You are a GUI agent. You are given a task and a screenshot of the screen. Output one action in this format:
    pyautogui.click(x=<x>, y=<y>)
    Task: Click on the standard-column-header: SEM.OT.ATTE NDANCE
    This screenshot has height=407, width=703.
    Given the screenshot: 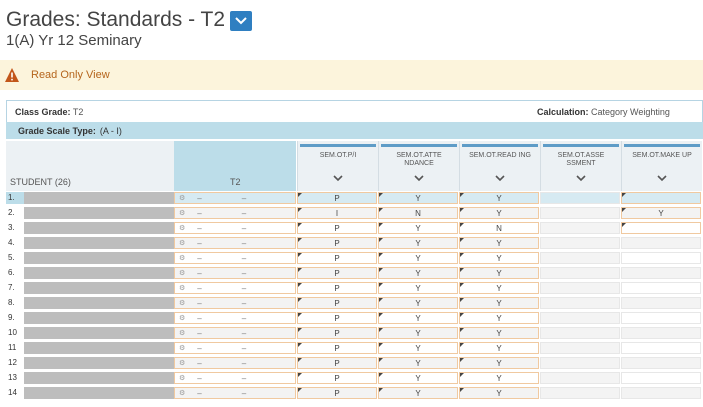 What is the action you would take?
    pyautogui.click(x=418, y=166)
    